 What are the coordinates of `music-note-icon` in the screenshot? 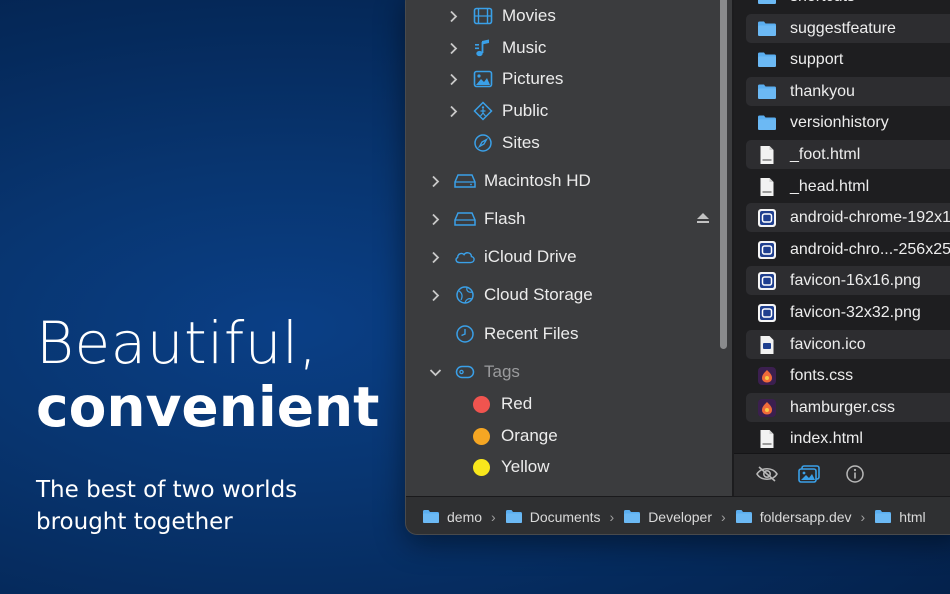 It's located at (483, 48).